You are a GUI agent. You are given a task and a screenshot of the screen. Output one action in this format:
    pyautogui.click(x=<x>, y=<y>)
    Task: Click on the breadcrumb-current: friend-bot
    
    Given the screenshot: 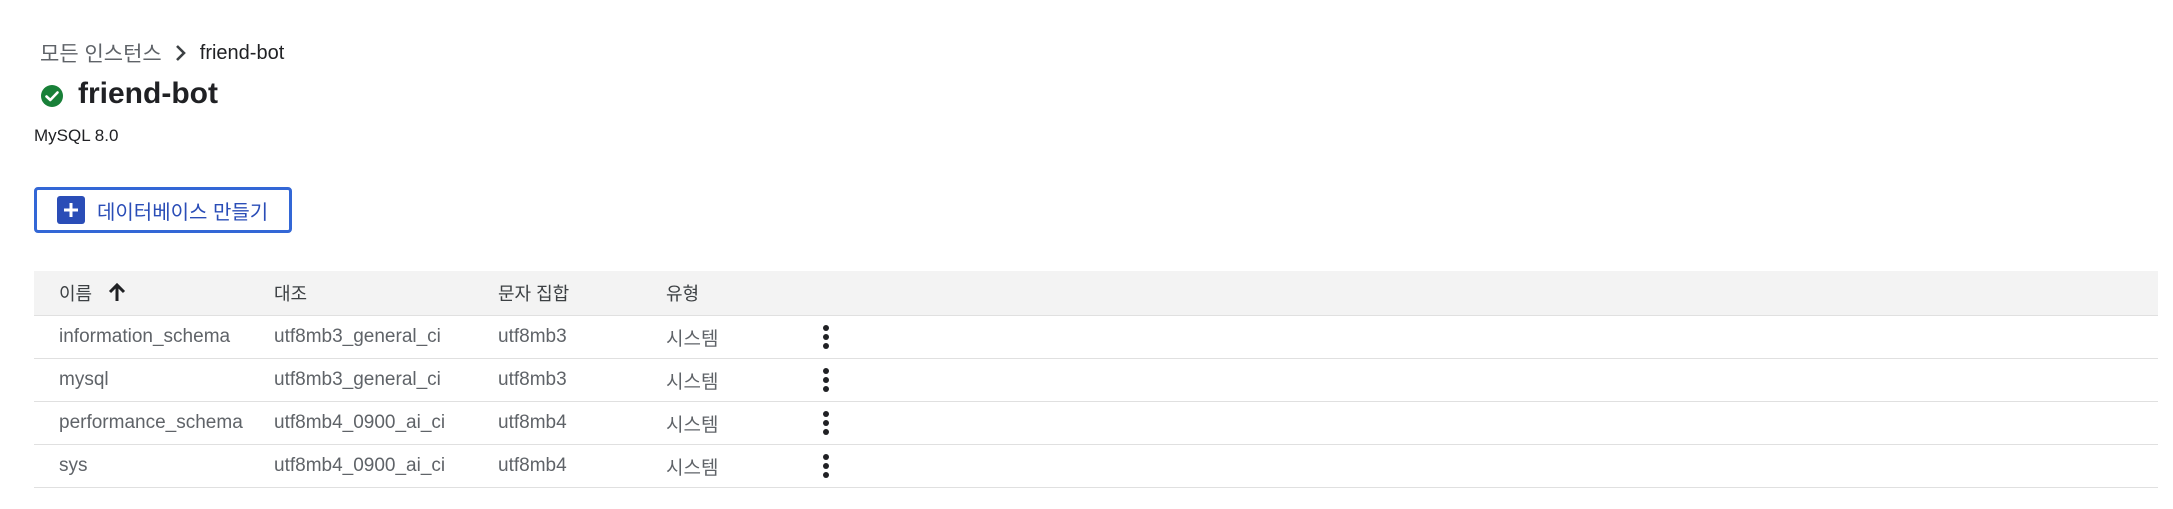 What is the action you would take?
    pyautogui.click(x=242, y=52)
    